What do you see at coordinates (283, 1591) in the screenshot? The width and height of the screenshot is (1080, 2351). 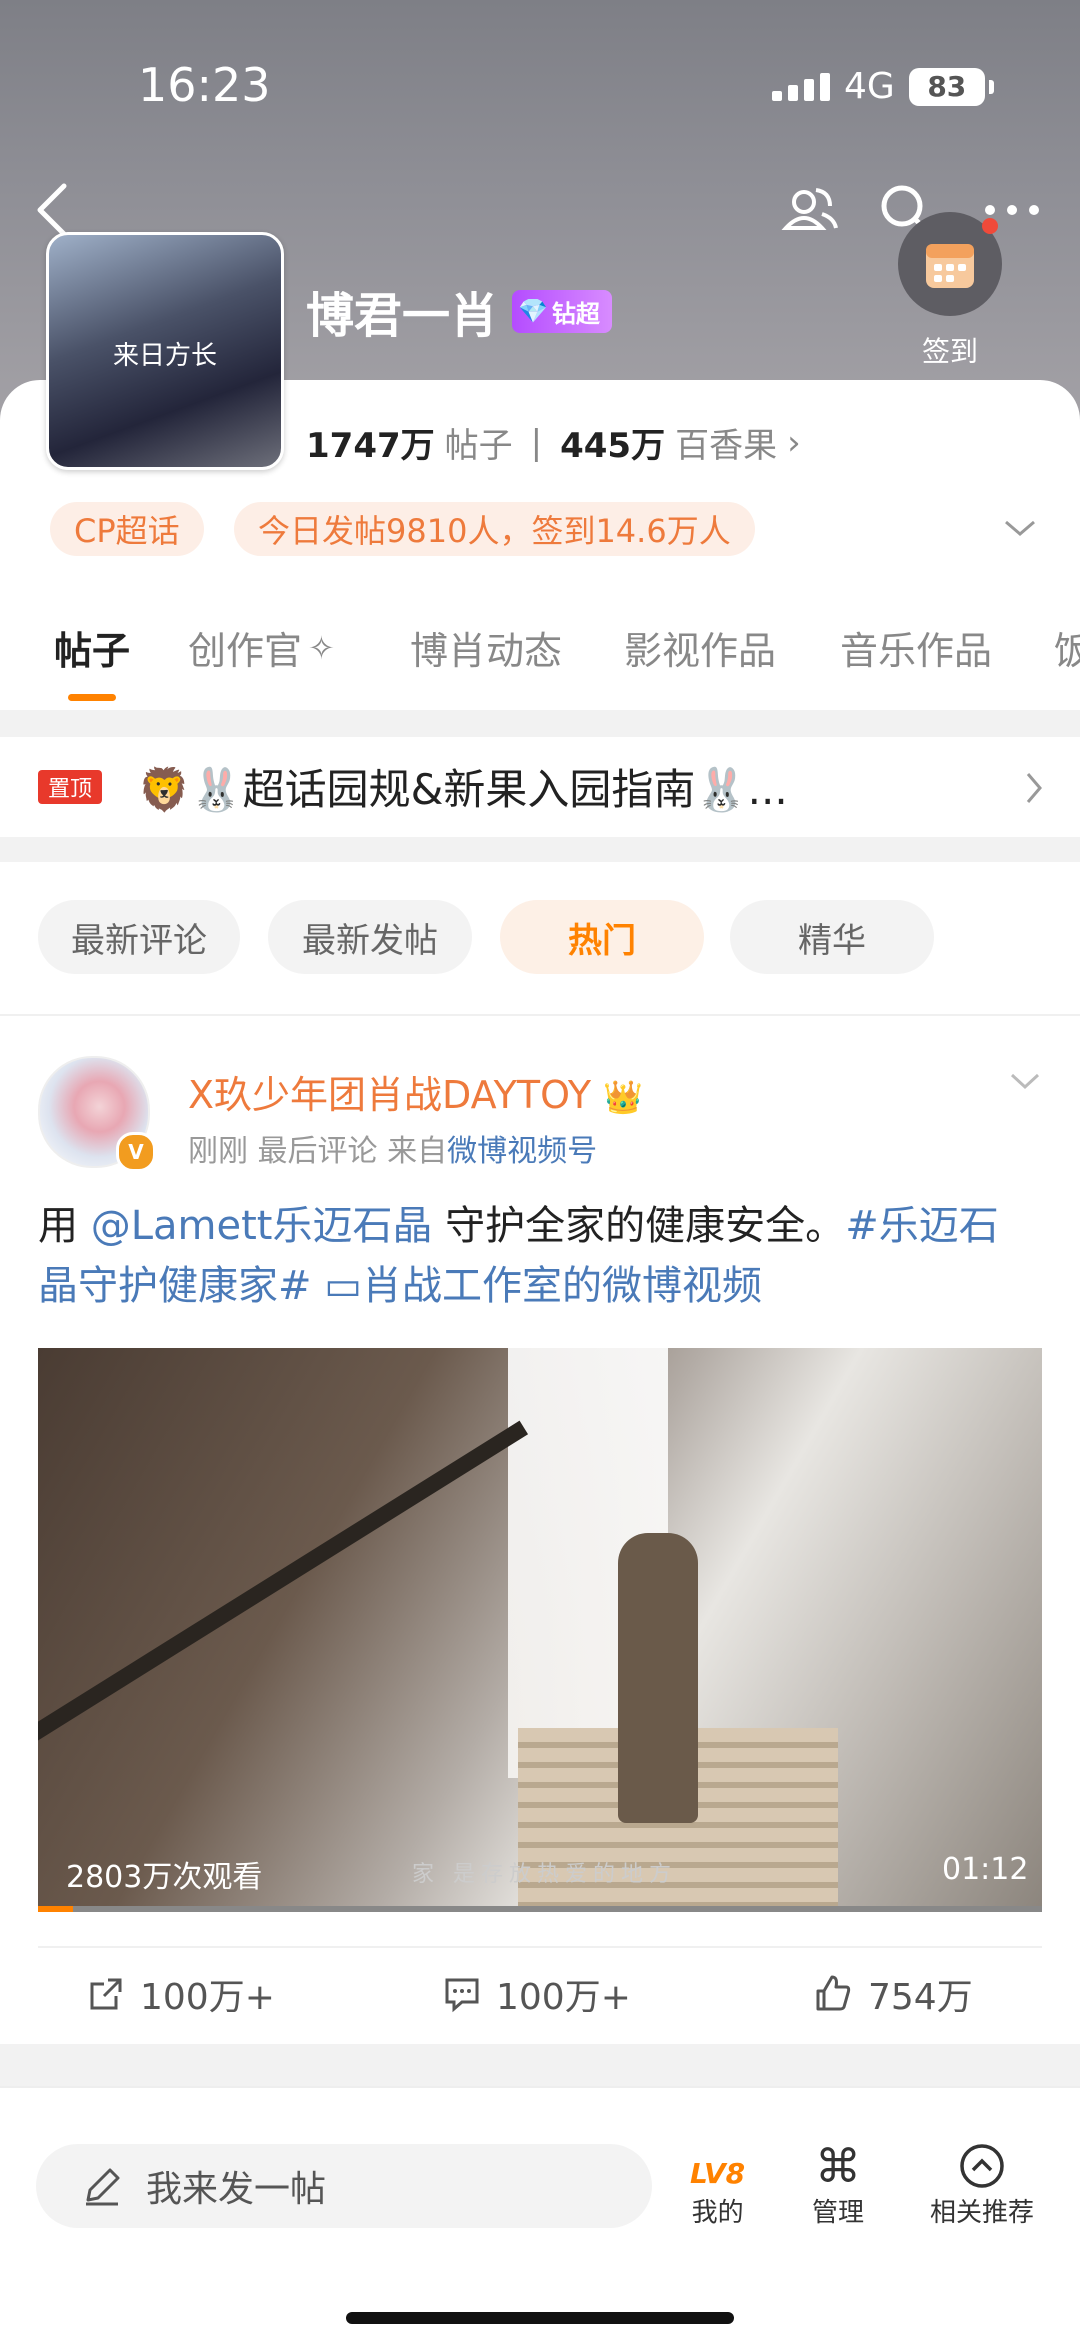 I see `video-railing` at bounding box center [283, 1591].